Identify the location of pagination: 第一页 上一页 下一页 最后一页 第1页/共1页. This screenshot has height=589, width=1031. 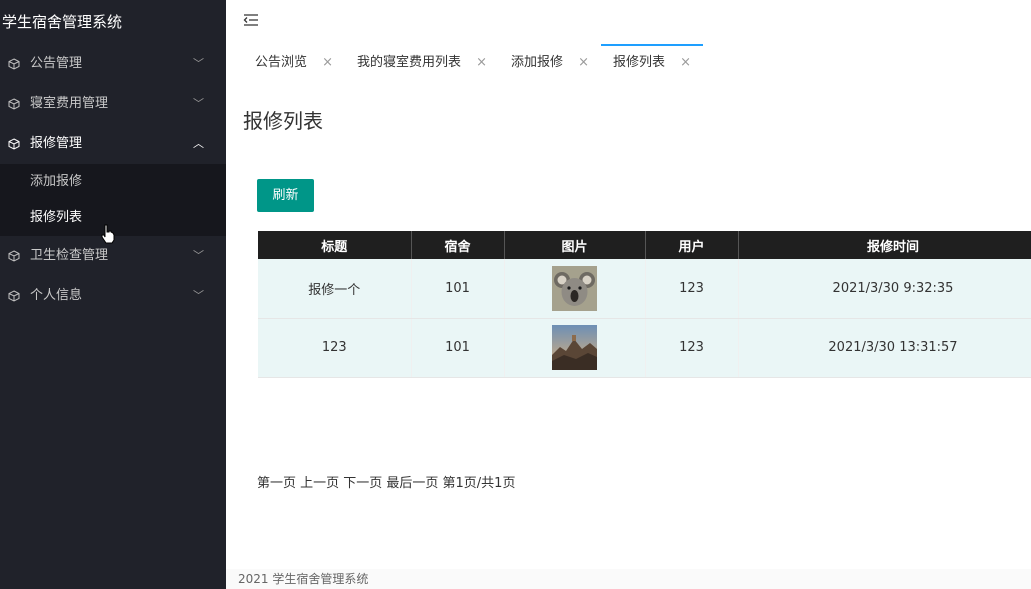
(386, 481).